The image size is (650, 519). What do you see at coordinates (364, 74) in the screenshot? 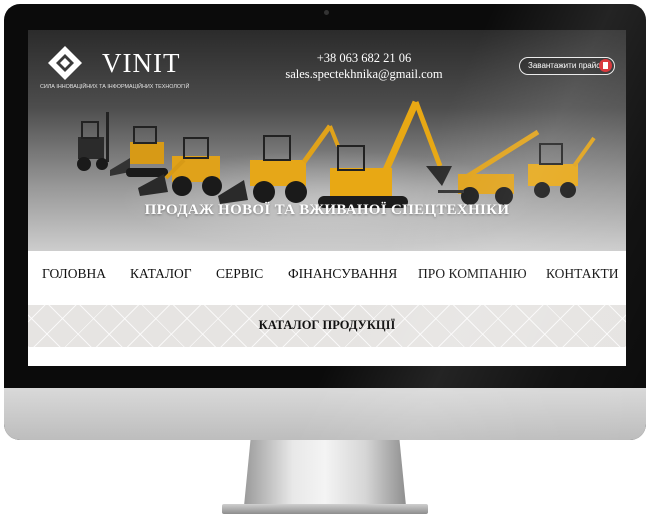
I see `email-address: sales.spectekhnika@gmail.com` at bounding box center [364, 74].